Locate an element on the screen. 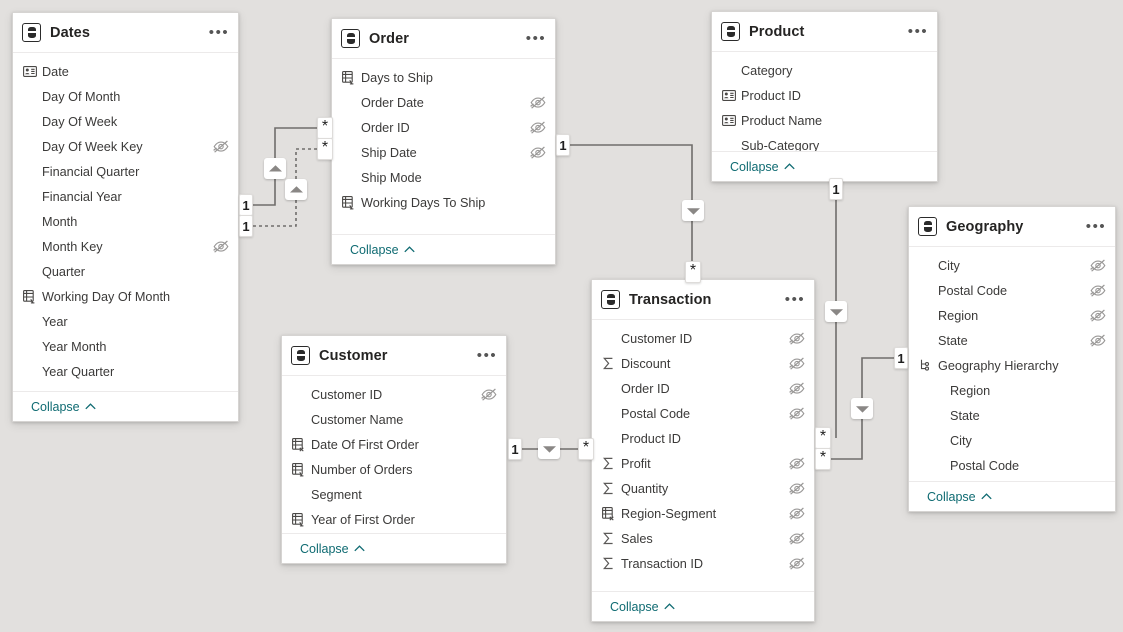  cardinality-many-transaction-product: * is located at coordinates (693, 272).